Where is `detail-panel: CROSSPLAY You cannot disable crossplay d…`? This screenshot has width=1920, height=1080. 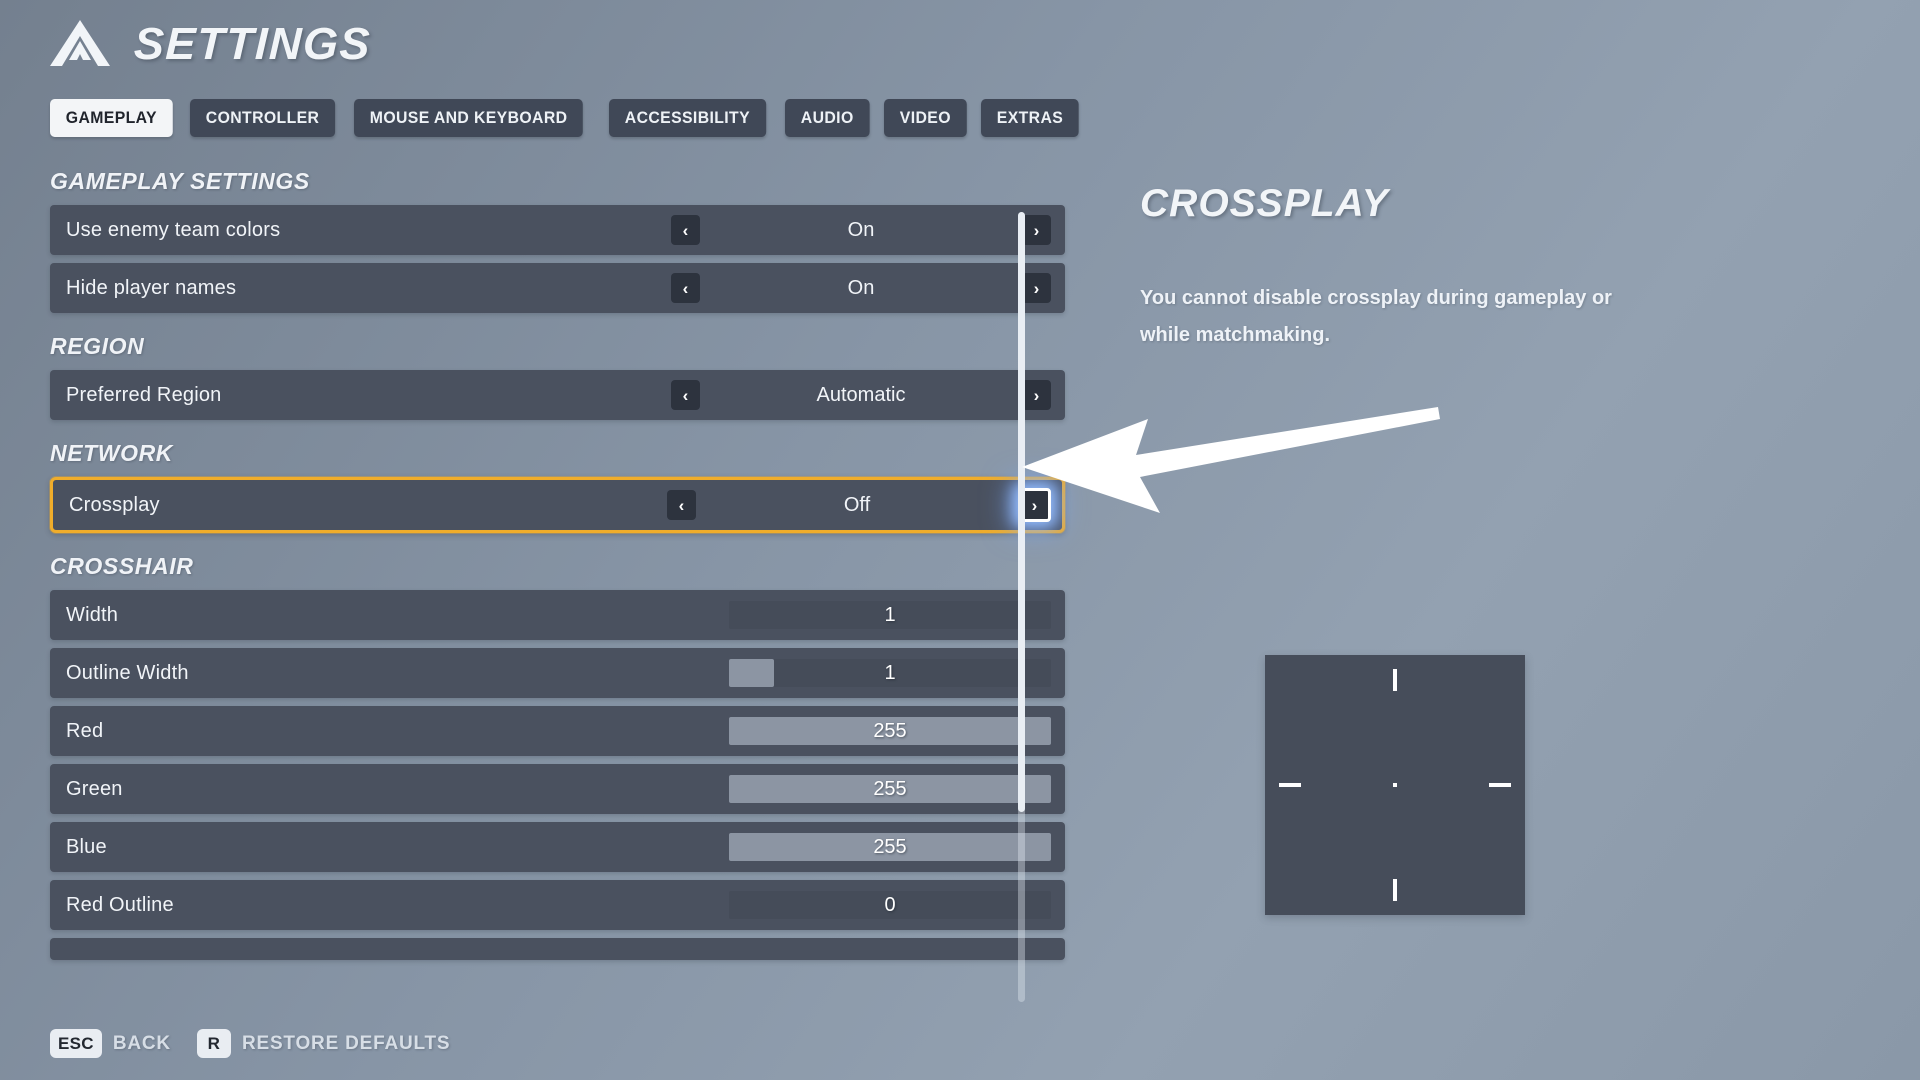 detail-panel: CROSSPLAY You cannot disable crossplay d… is located at coordinates (1450, 268).